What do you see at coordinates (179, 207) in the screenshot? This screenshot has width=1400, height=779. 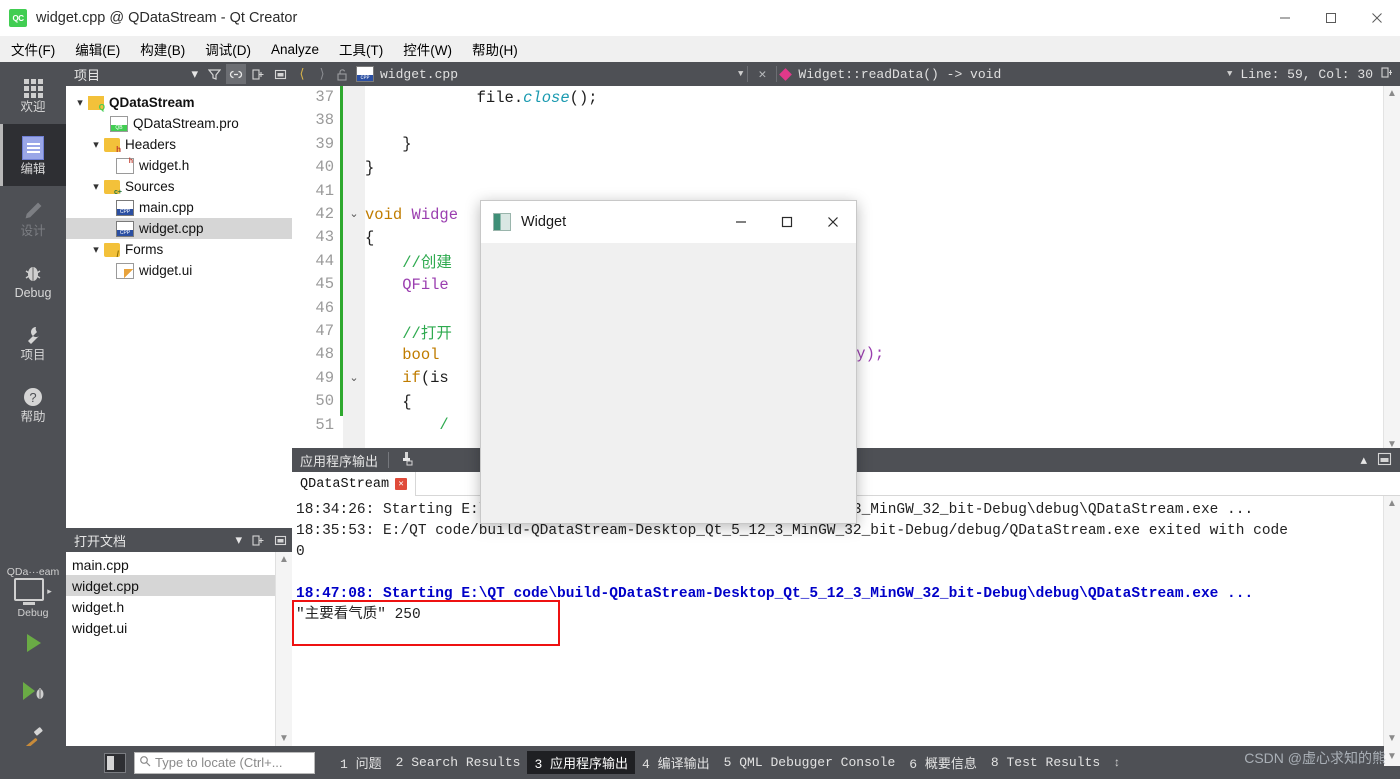 I see `tree-item-main-cpp: main.cpp` at bounding box center [179, 207].